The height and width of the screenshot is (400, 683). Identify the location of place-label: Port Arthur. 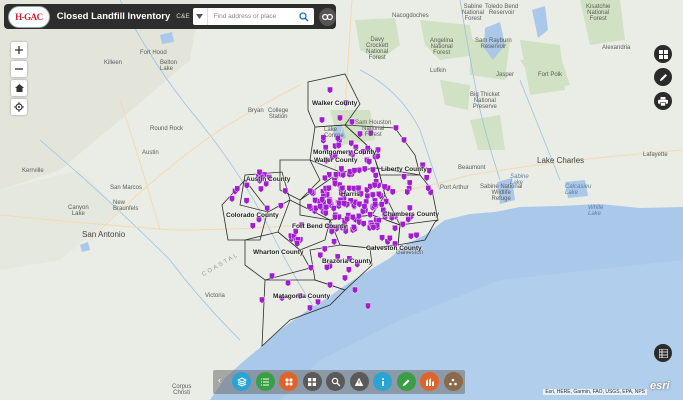
(454, 188).